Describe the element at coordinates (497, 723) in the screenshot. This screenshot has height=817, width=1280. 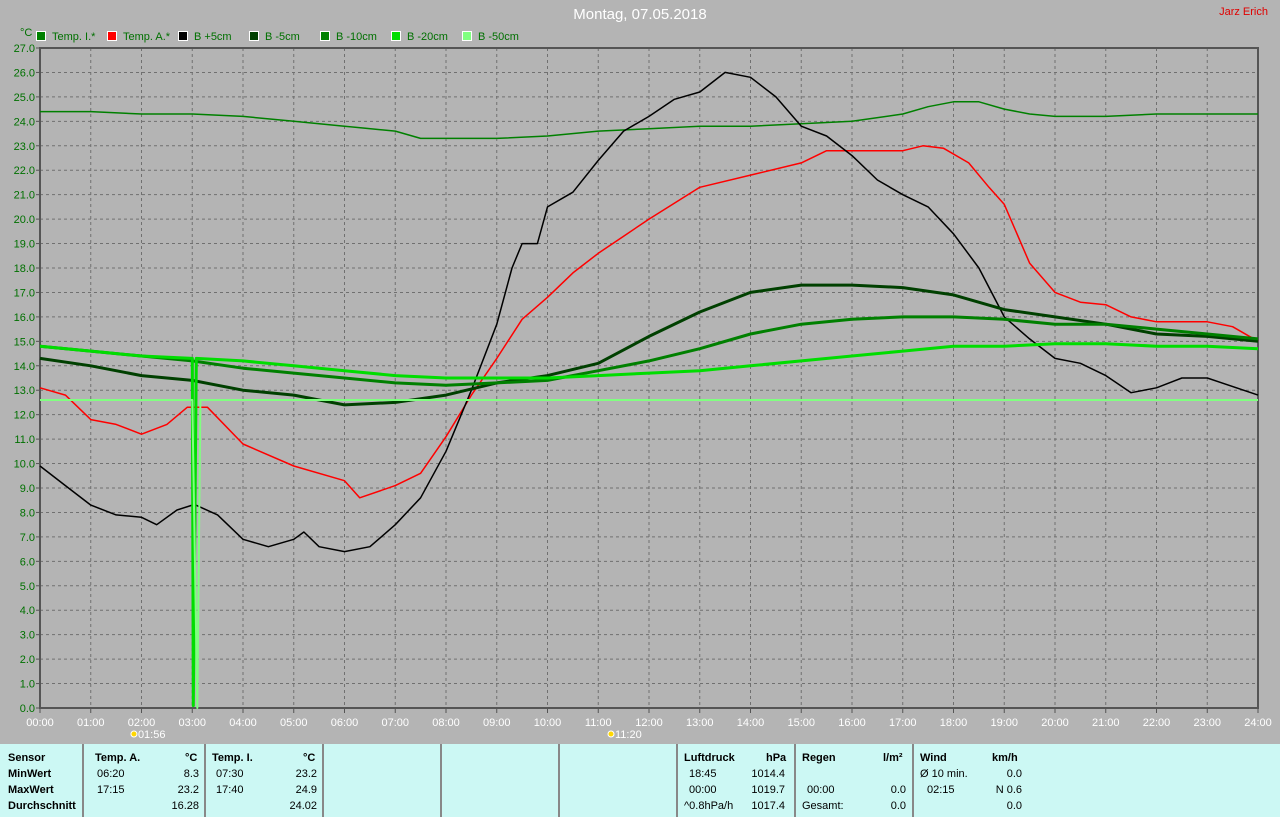
I see `x-tick-label: 09:00` at that location.